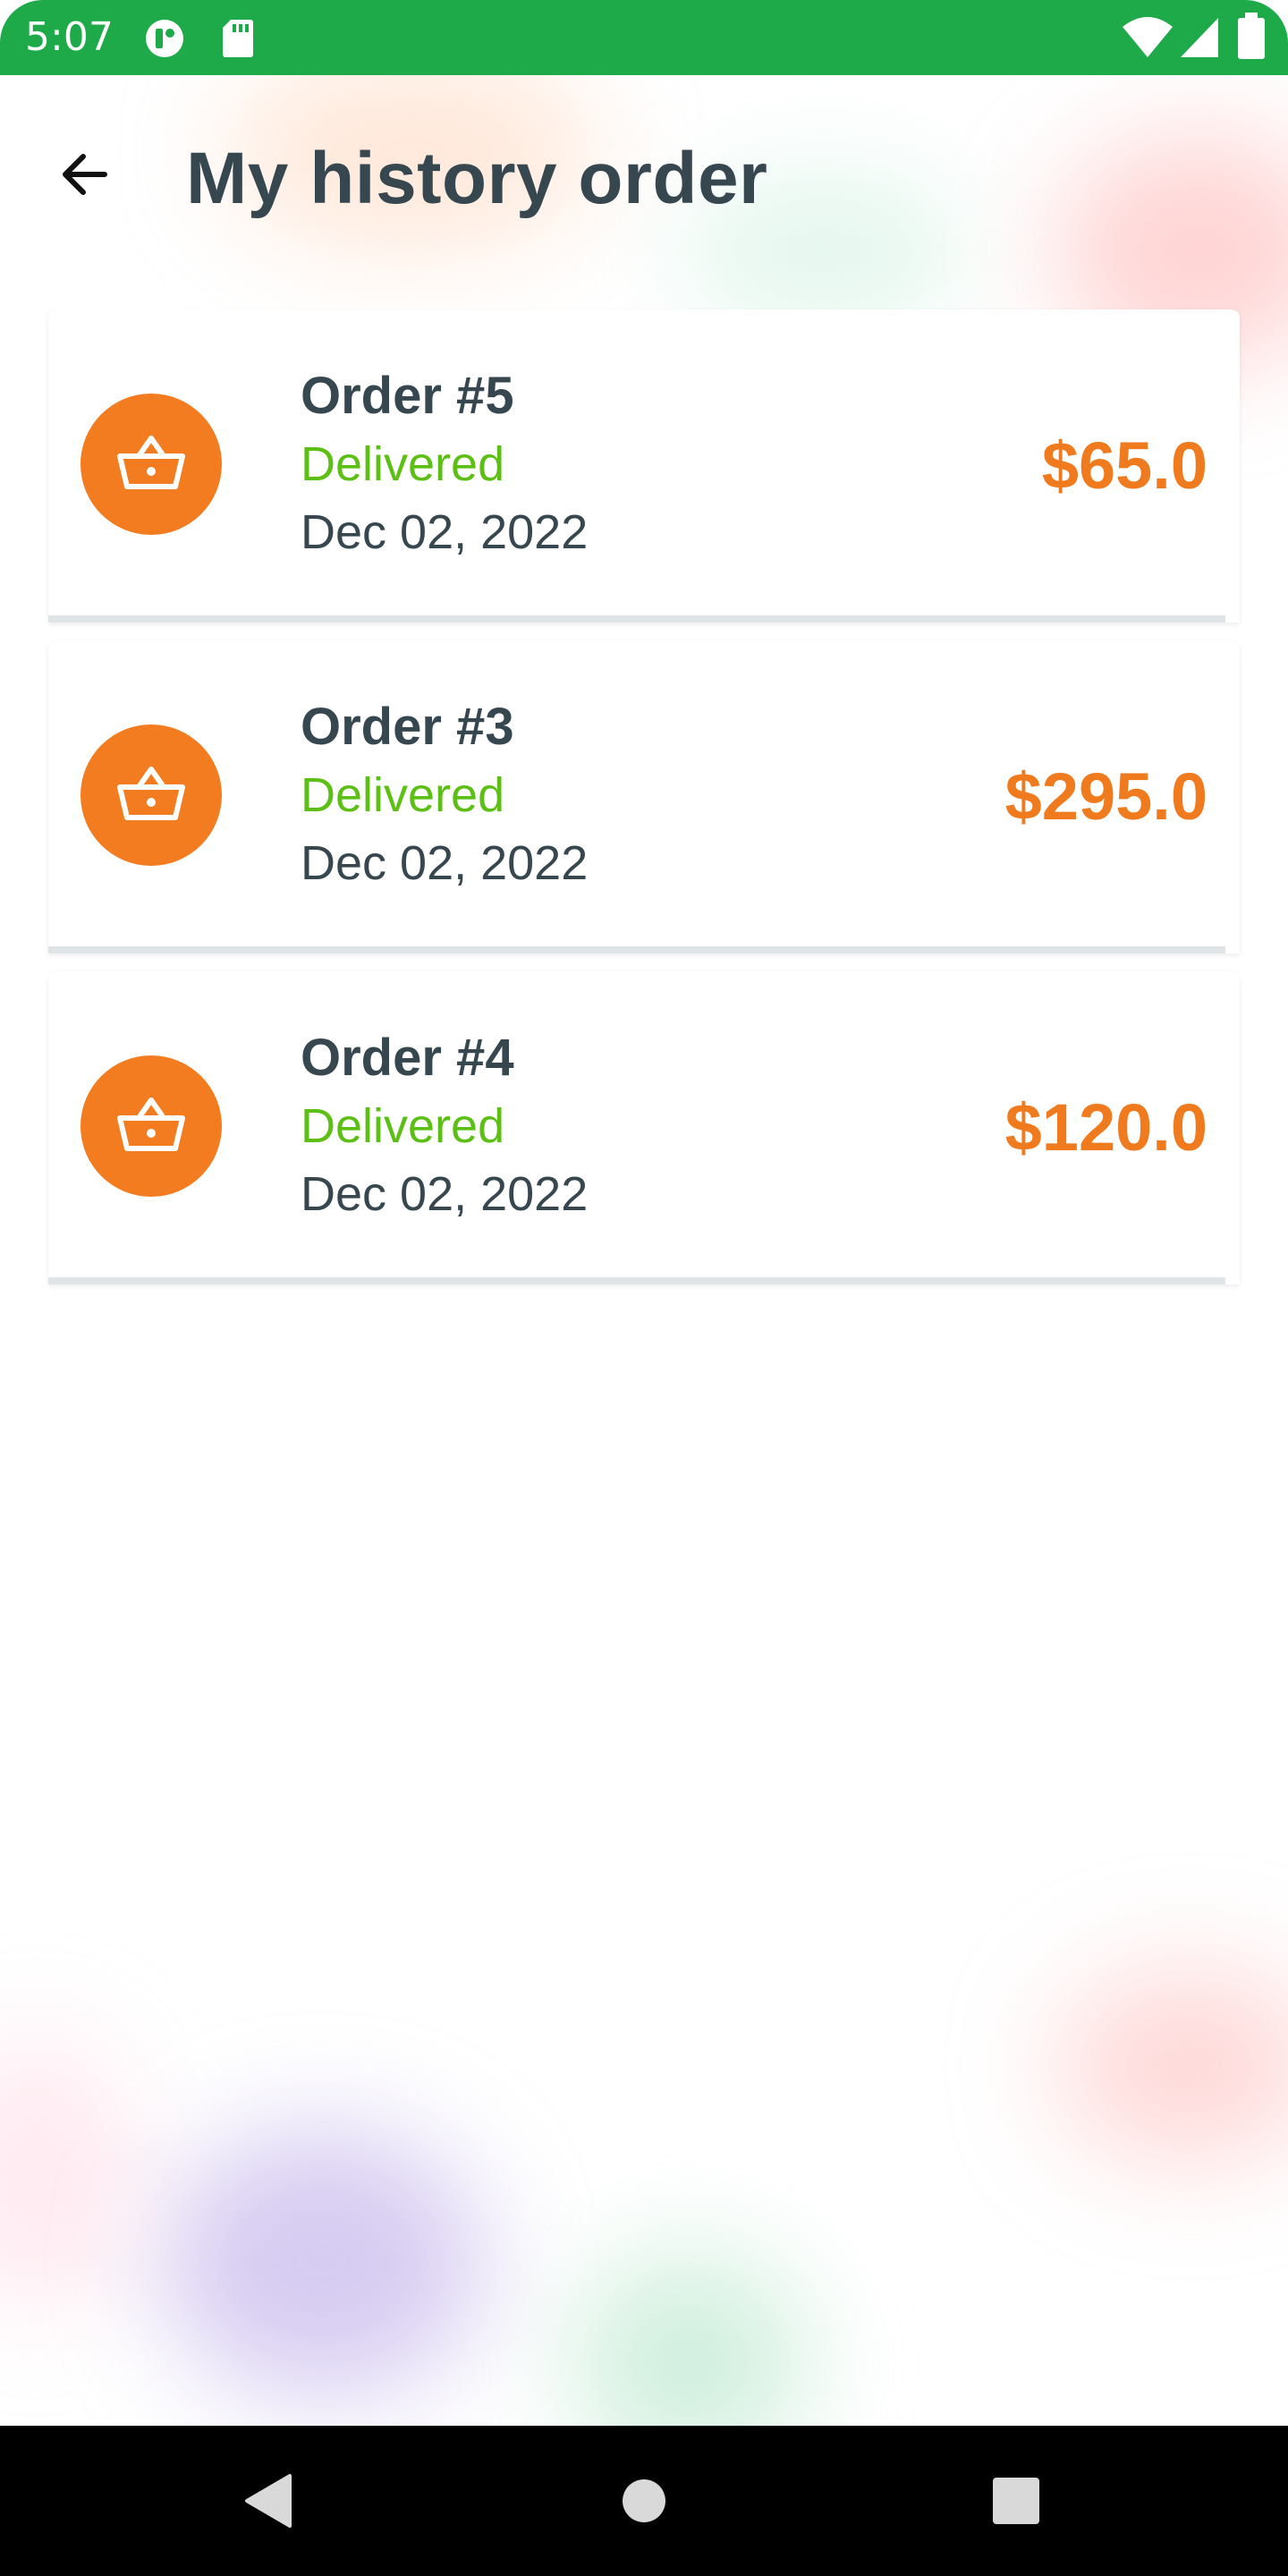 The image size is (1288, 2576). Describe the element at coordinates (1251, 36) in the screenshot. I see `battery-icon` at that location.